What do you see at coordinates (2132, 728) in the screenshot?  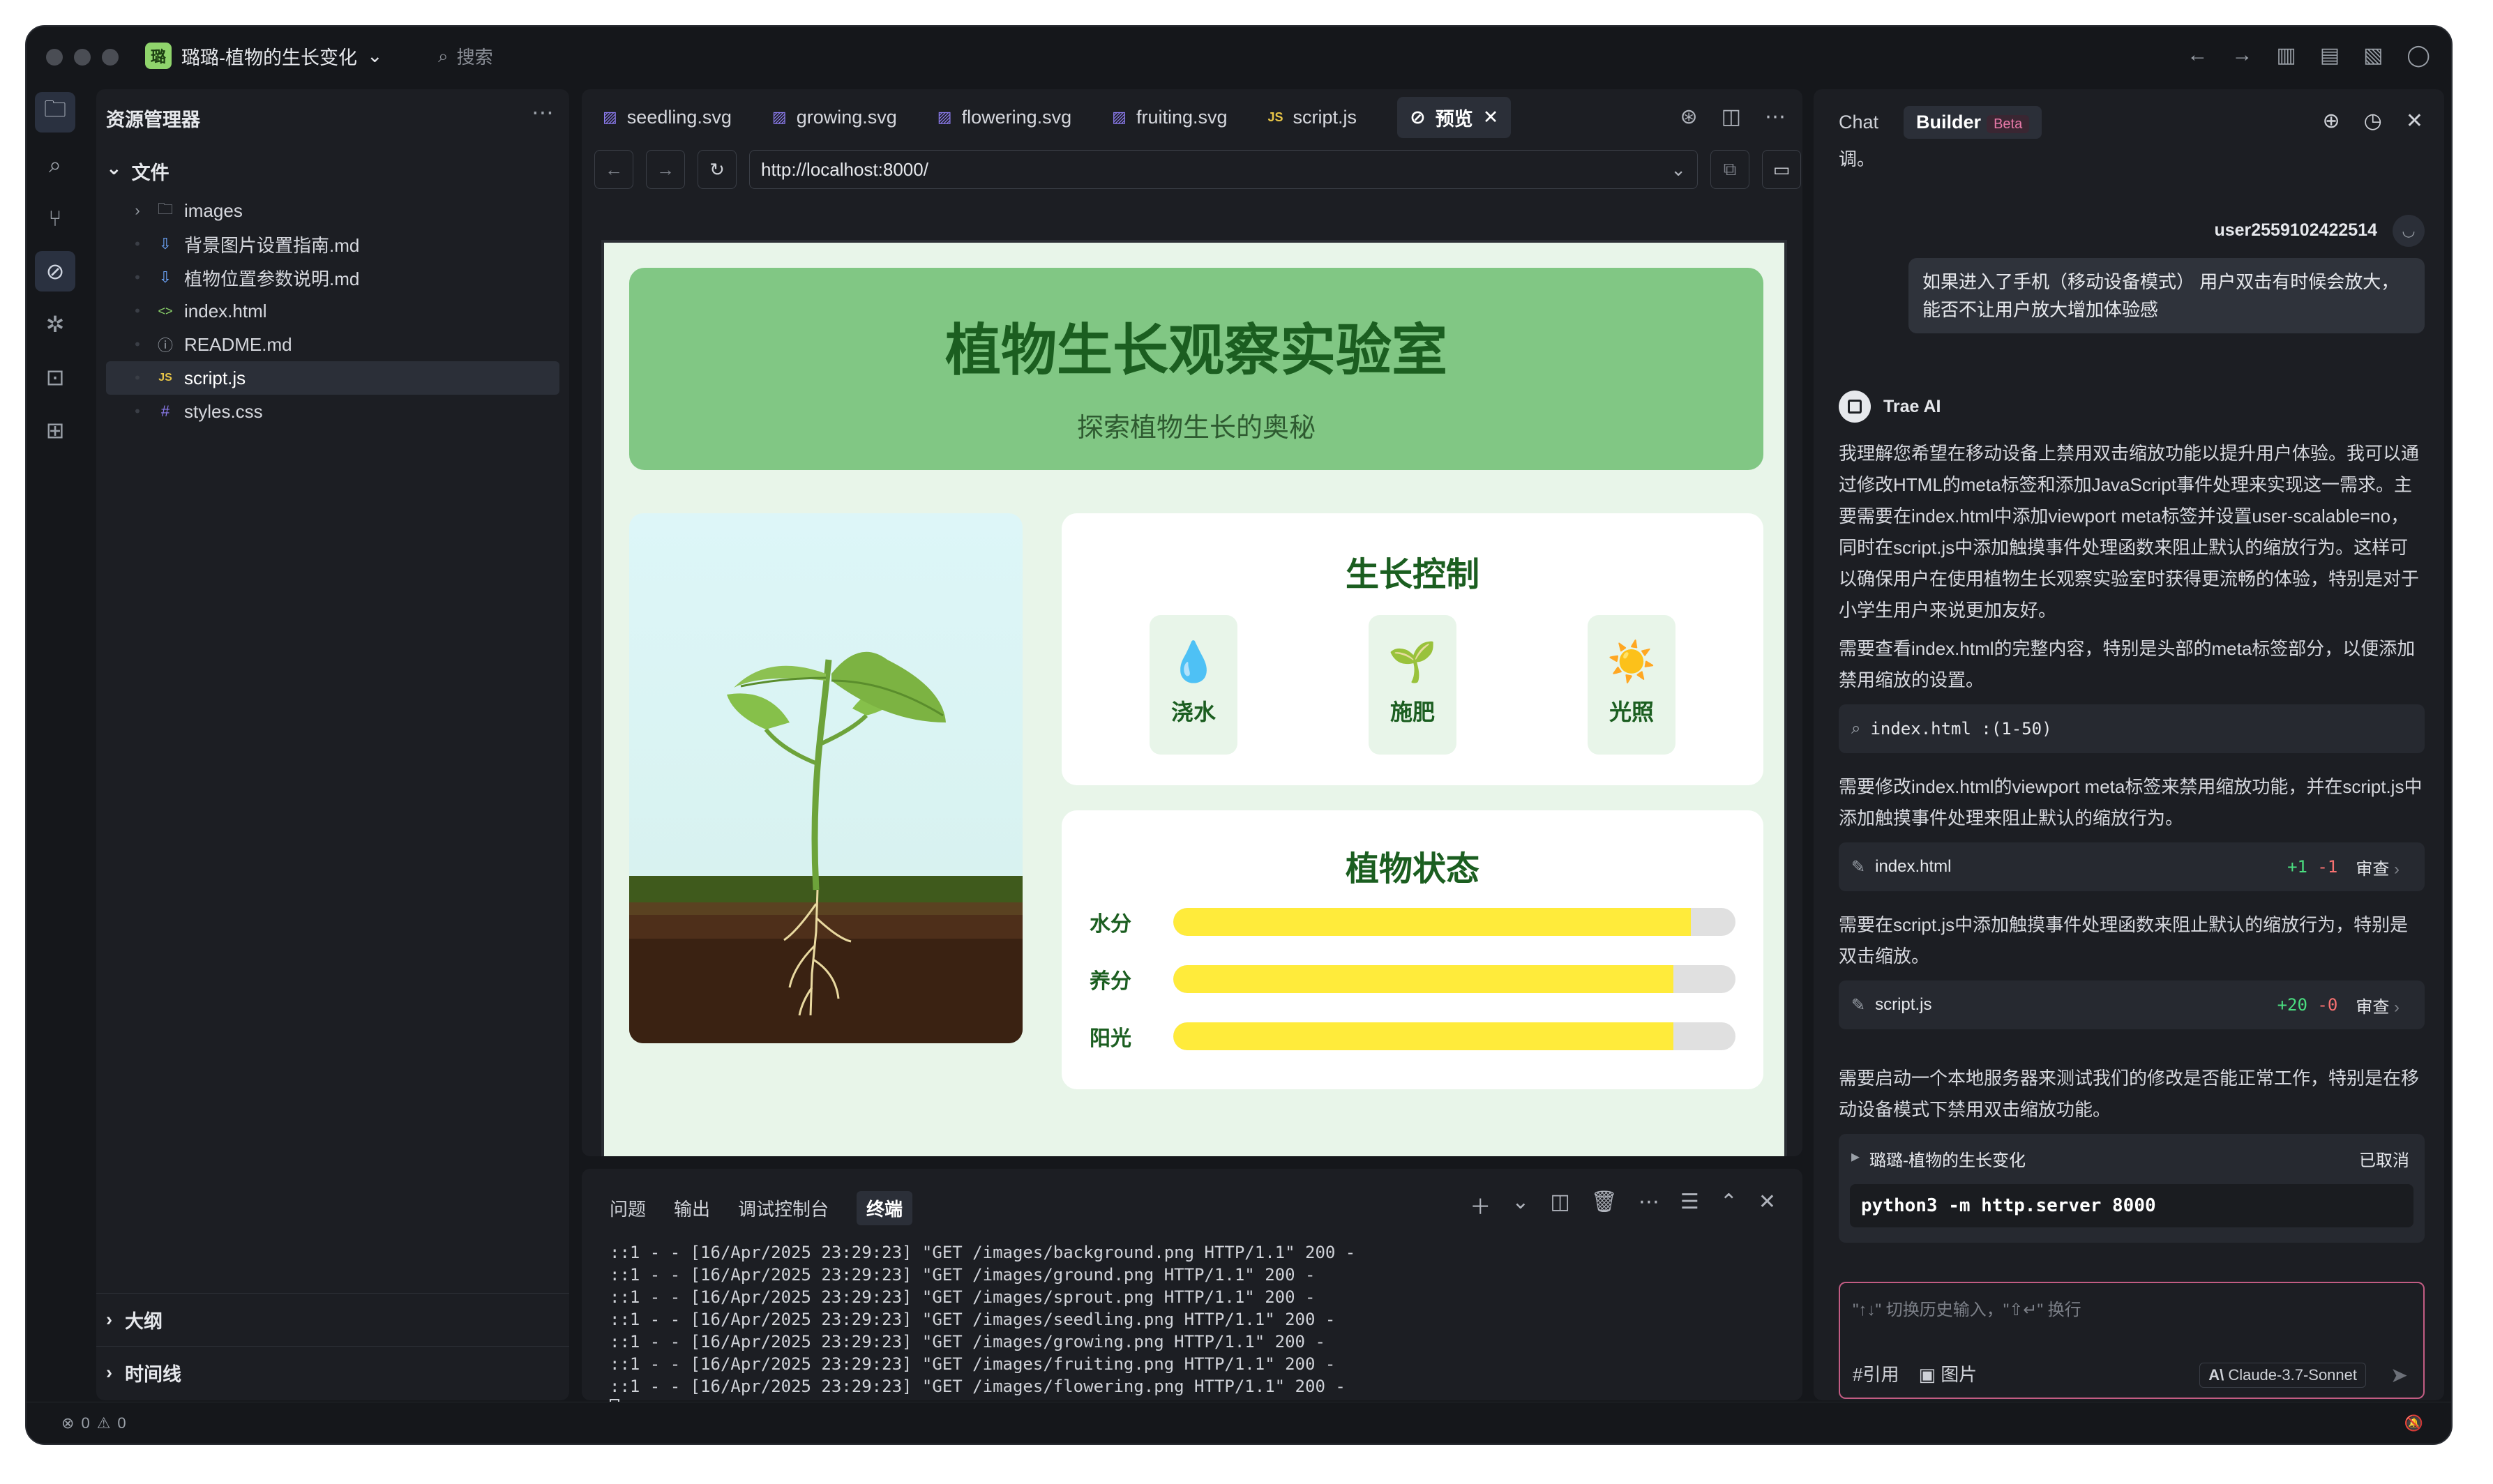 I see `file-reference-card: ⌕ index.html :(1-50)` at bounding box center [2132, 728].